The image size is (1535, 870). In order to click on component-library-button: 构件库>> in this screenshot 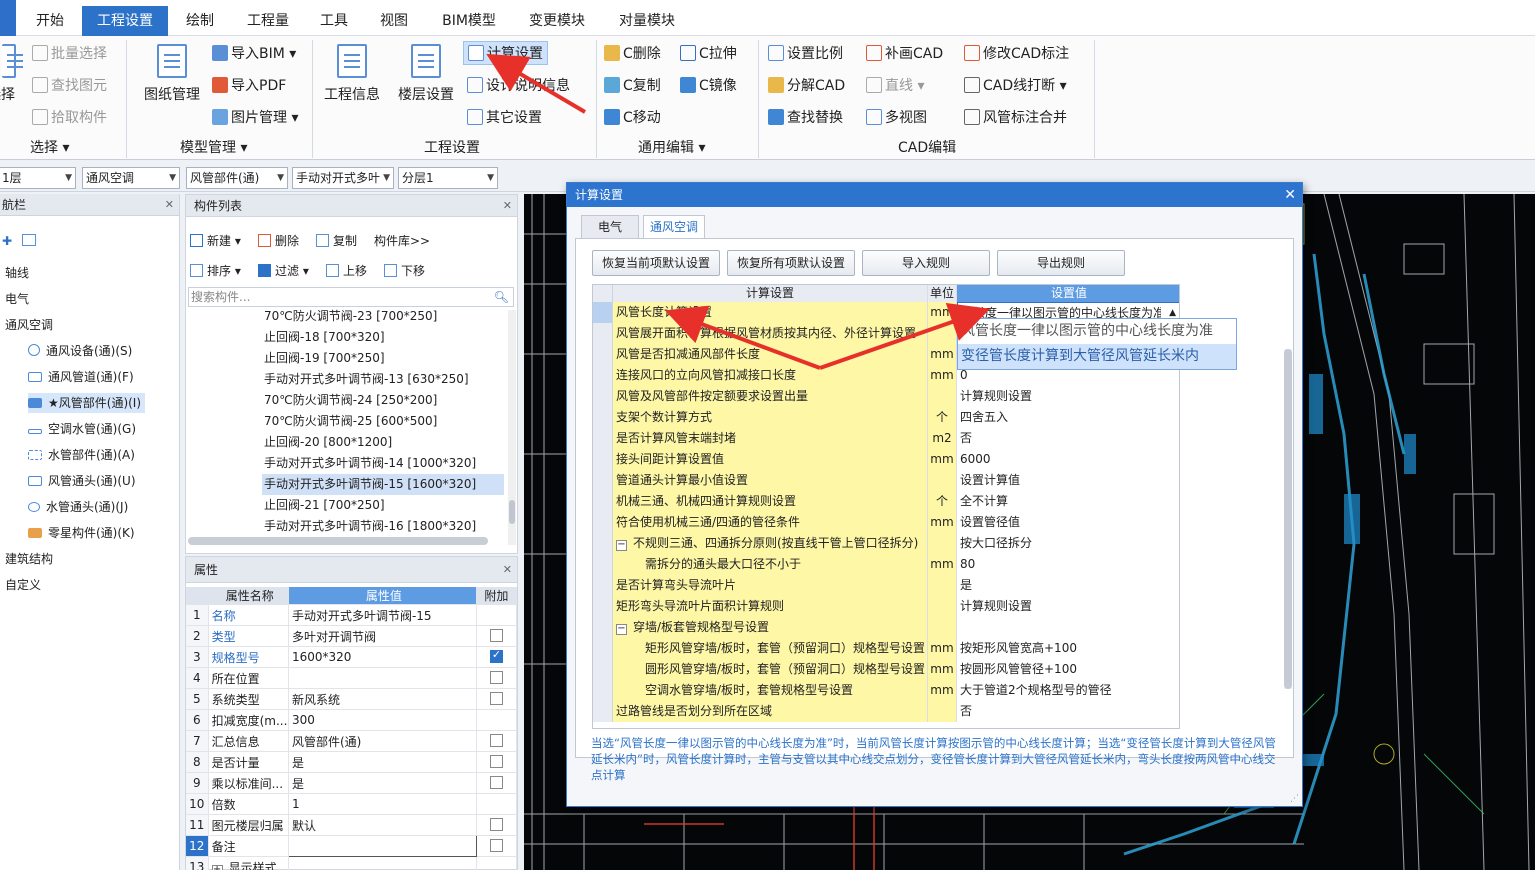, I will do `click(402, 241)`.